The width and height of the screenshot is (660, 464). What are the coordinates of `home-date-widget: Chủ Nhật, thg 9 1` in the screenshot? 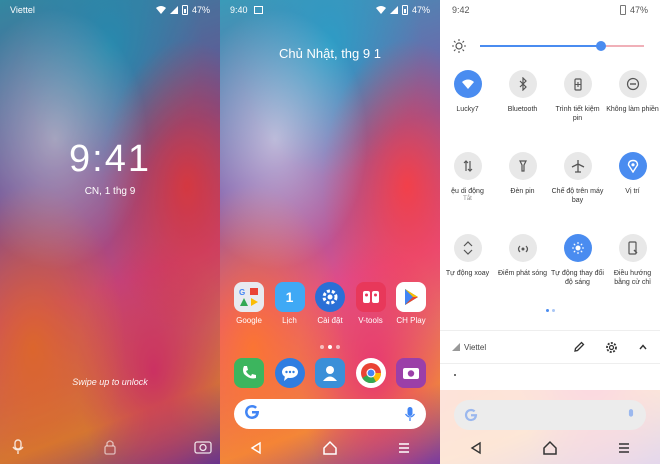 It's located at (330, 53).